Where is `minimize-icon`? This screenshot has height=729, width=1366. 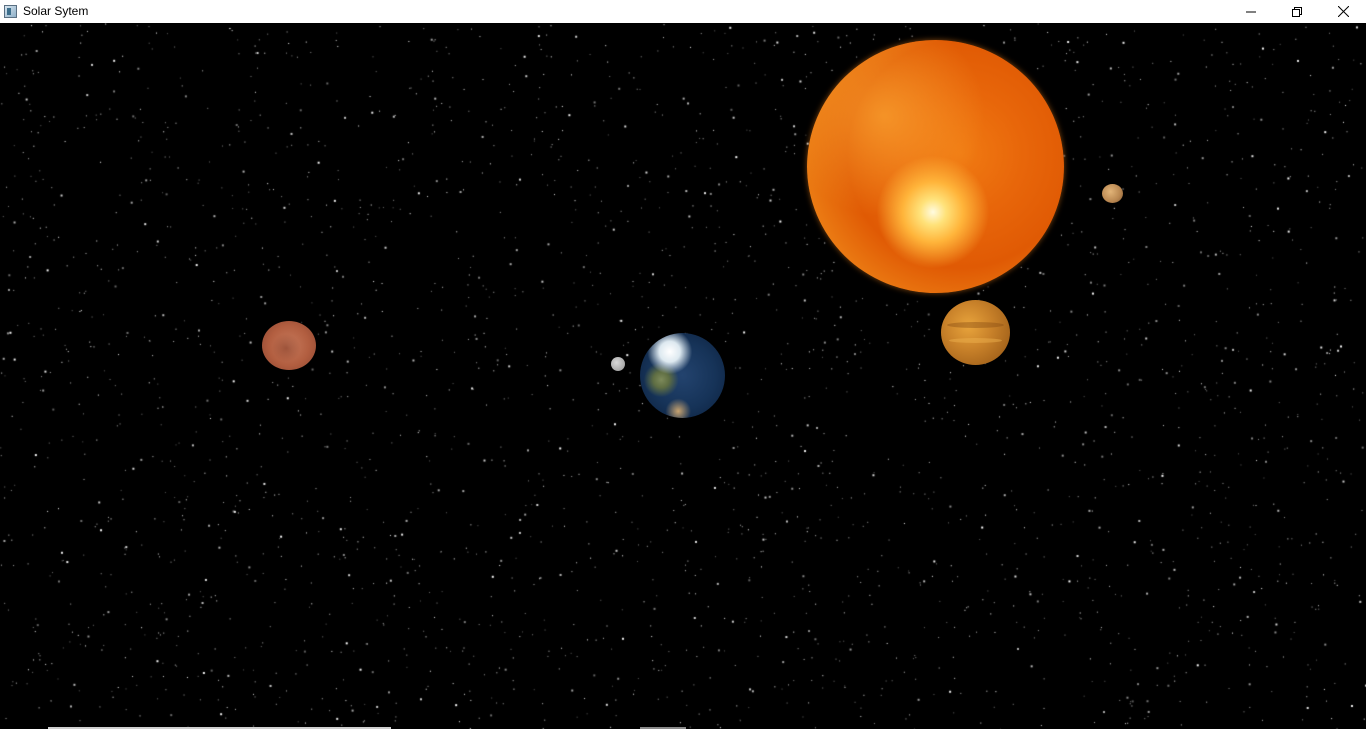
minimize-icon is located at coordinates (1251, 11).